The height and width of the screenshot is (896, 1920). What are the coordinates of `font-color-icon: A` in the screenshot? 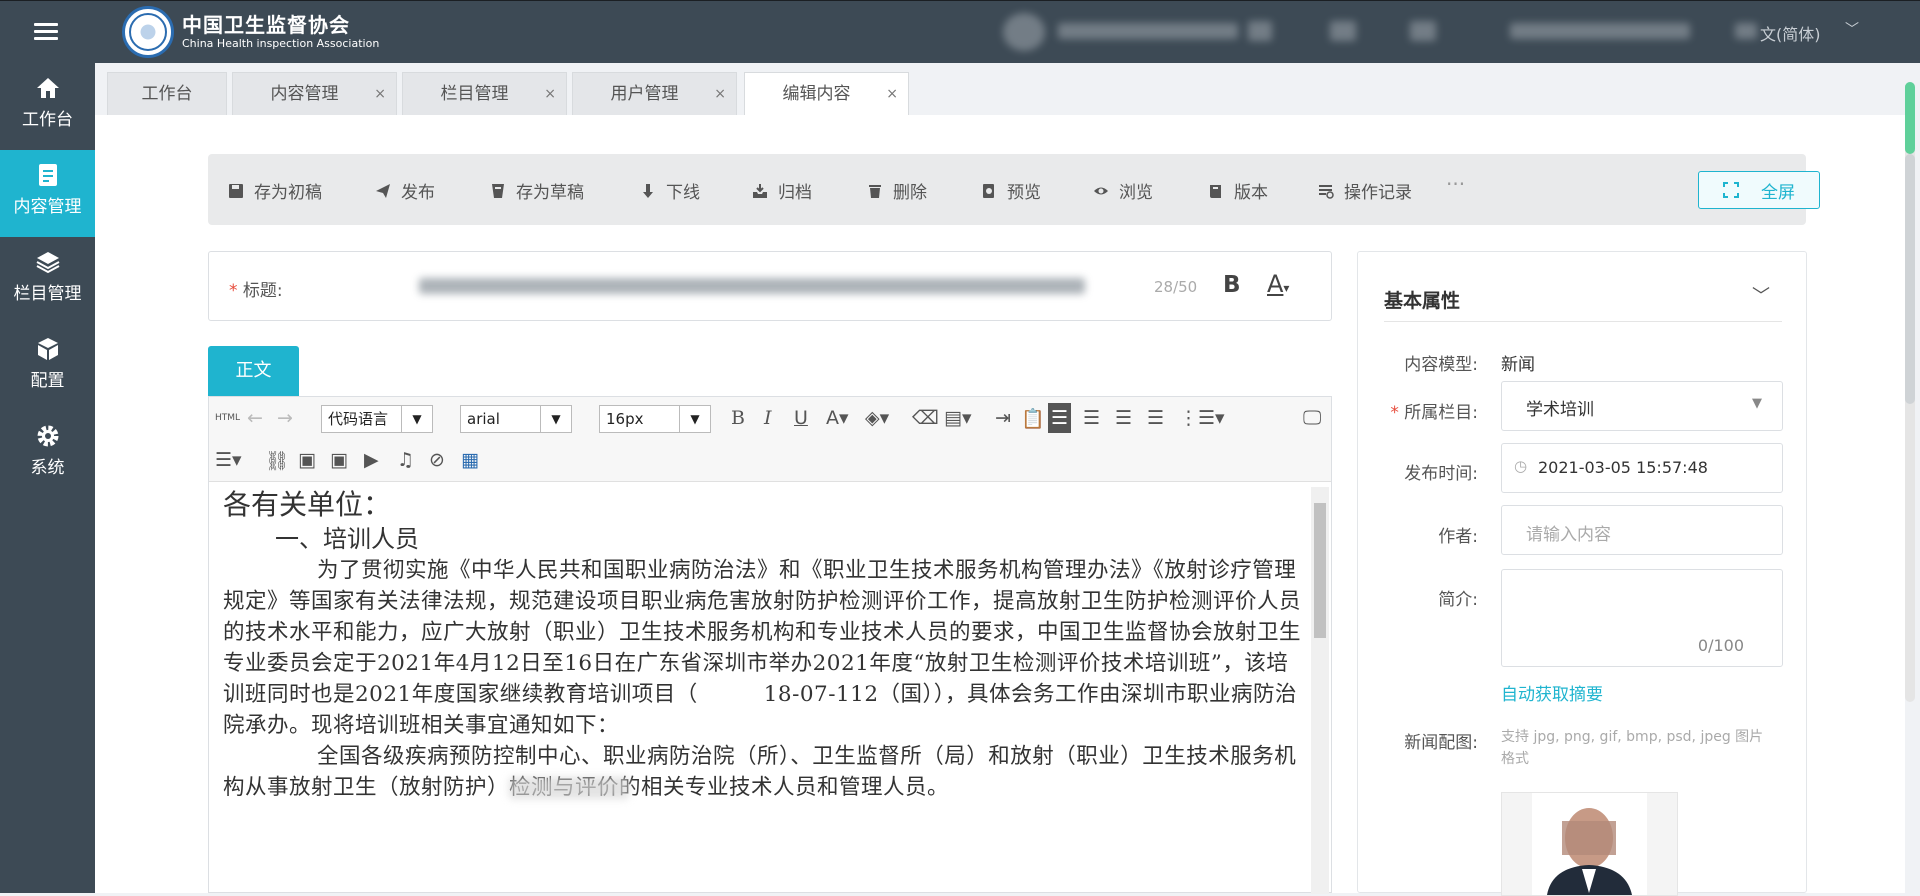 It's located at (1275, 284).